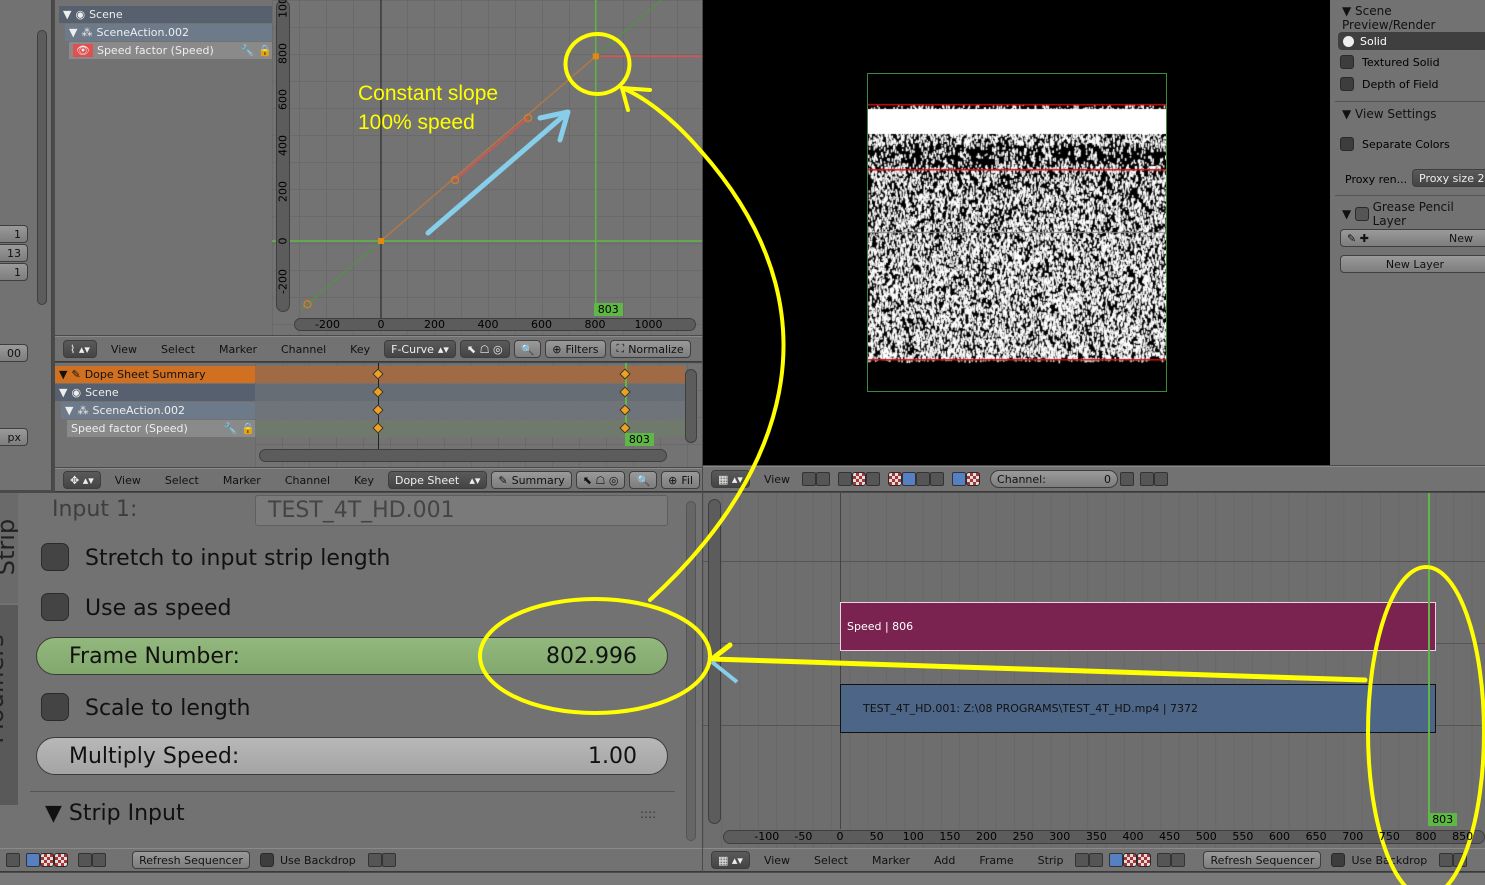 Image resolution: width=1485 pixels, height=885 pixels. What do you see at coordinates (14, 272) in the screenshot?
I see `shelf-value-3: 1` at bounding box center [14, 272].